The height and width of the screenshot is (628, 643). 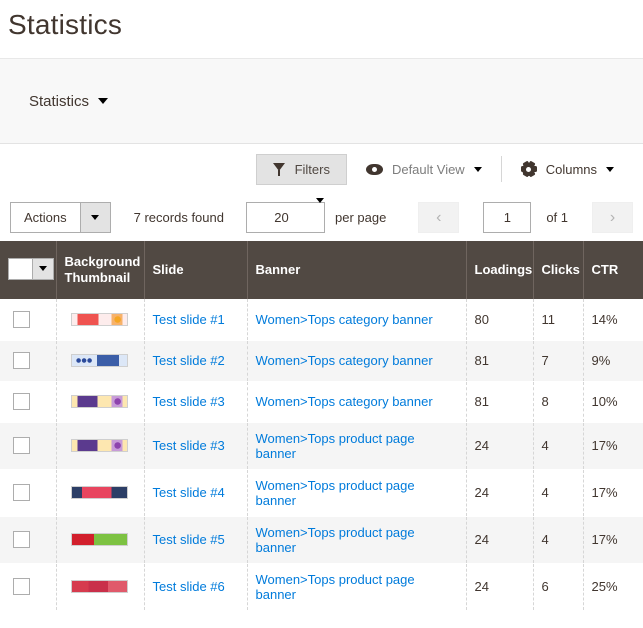 I want to click on column-header-slide: Slide, so click(x=196, y=270).